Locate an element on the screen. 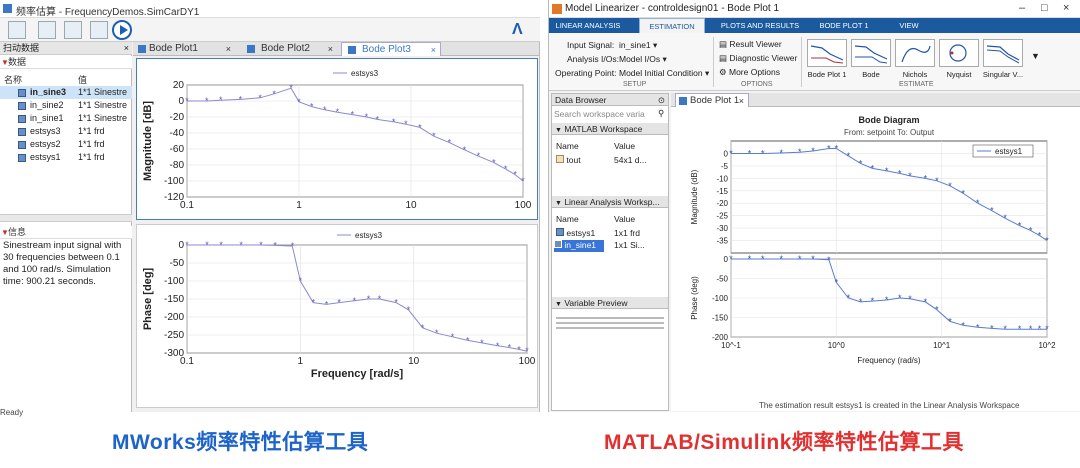 The image size is (1080, 468). tab-view: VIEW is located at coordinates (909, 25).